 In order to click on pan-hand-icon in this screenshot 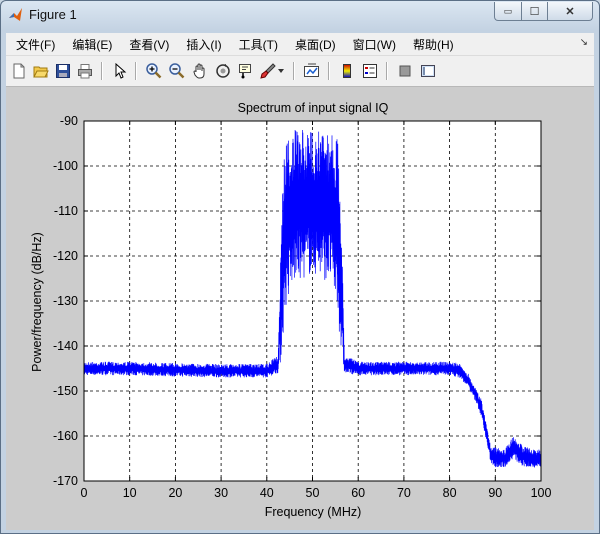, I will do `click(200, 71)`.